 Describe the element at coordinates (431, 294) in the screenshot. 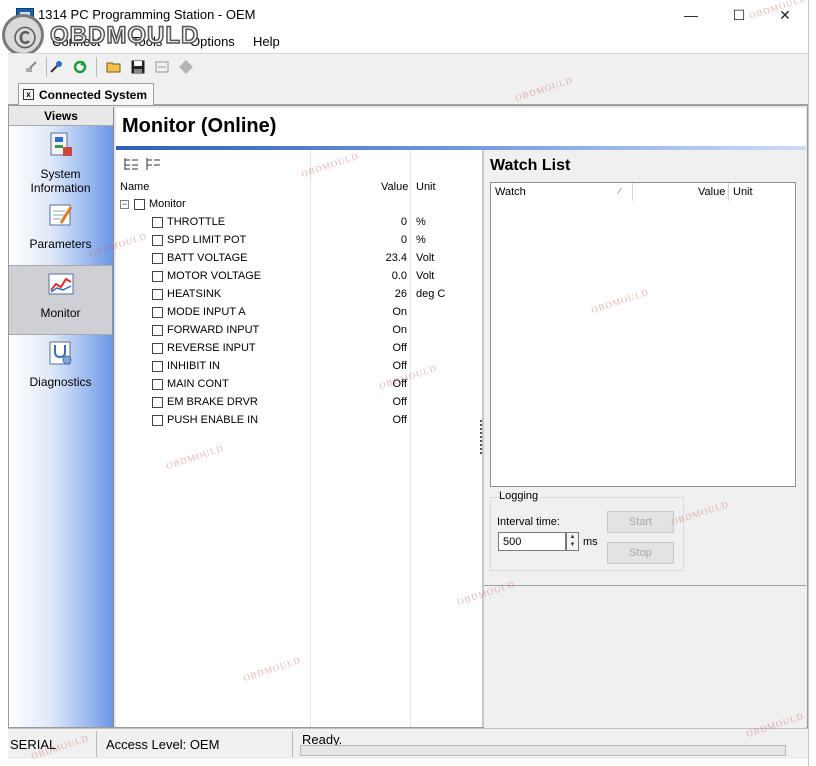

I see `row-unit: deg C` at that location.